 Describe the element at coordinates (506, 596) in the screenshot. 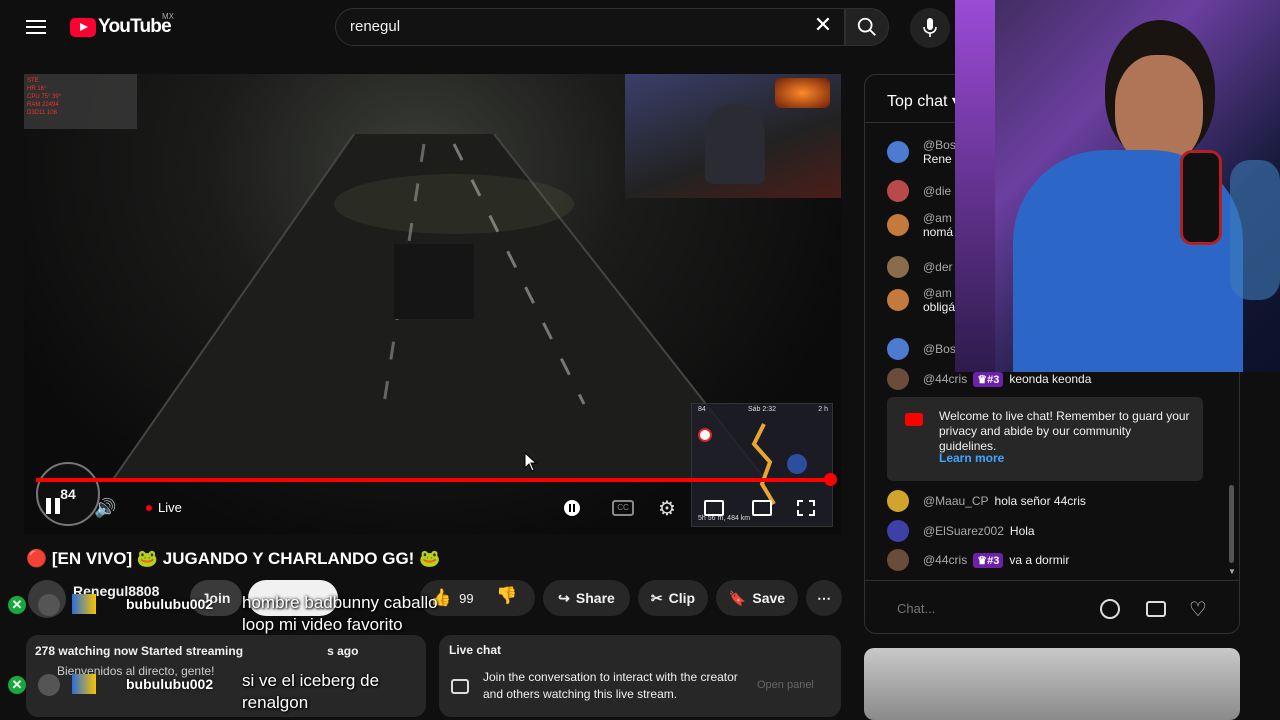

I see `thumbs-down-icon: 👎` at that location.